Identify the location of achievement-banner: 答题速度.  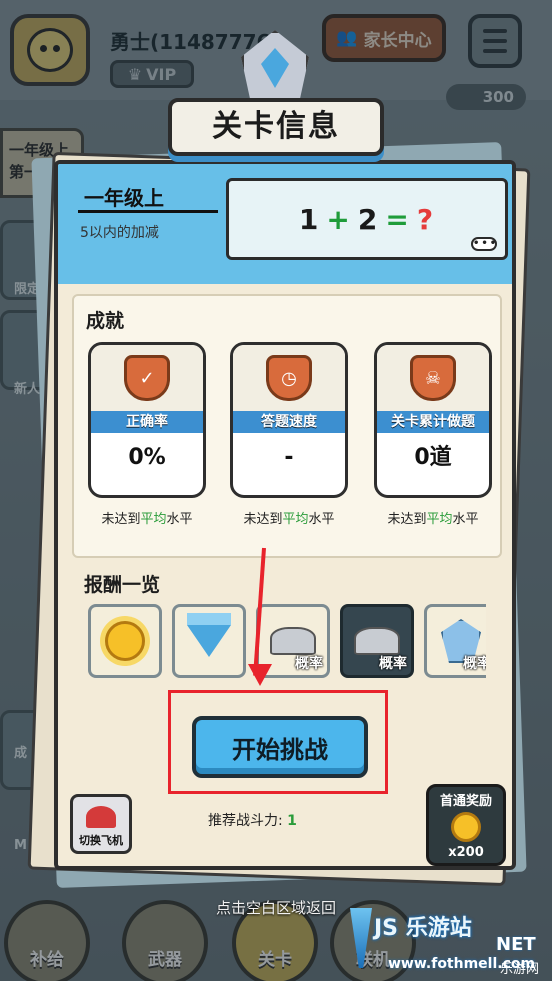
(289, 422).